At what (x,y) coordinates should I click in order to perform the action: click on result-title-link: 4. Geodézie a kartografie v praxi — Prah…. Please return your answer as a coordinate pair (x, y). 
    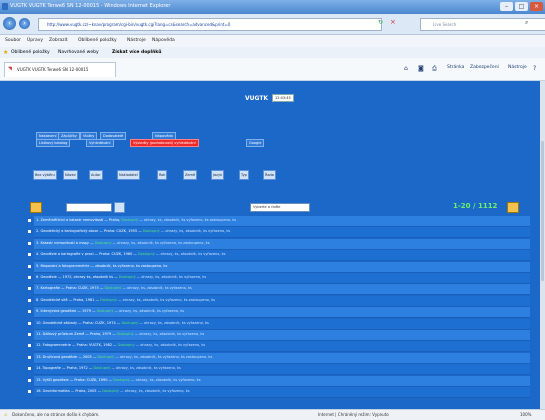
    Looking at the image, I should click on (87, 254).